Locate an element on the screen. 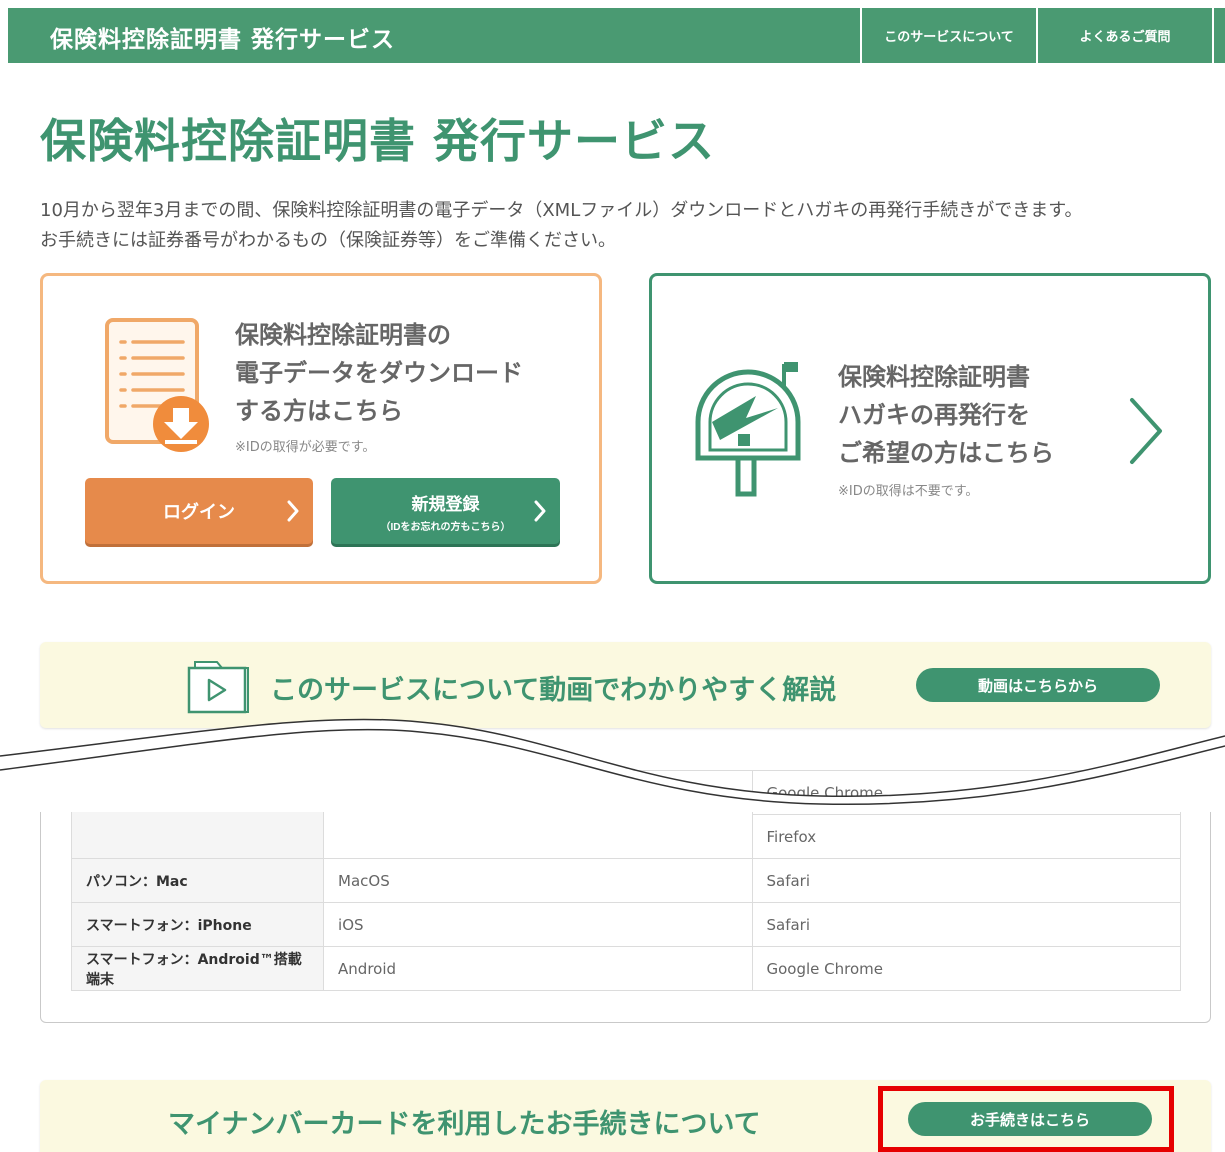 This screenshot has width=1225, height=1152. table-cell: スマートフォン：iPhone is located at coordinates (197, 924).